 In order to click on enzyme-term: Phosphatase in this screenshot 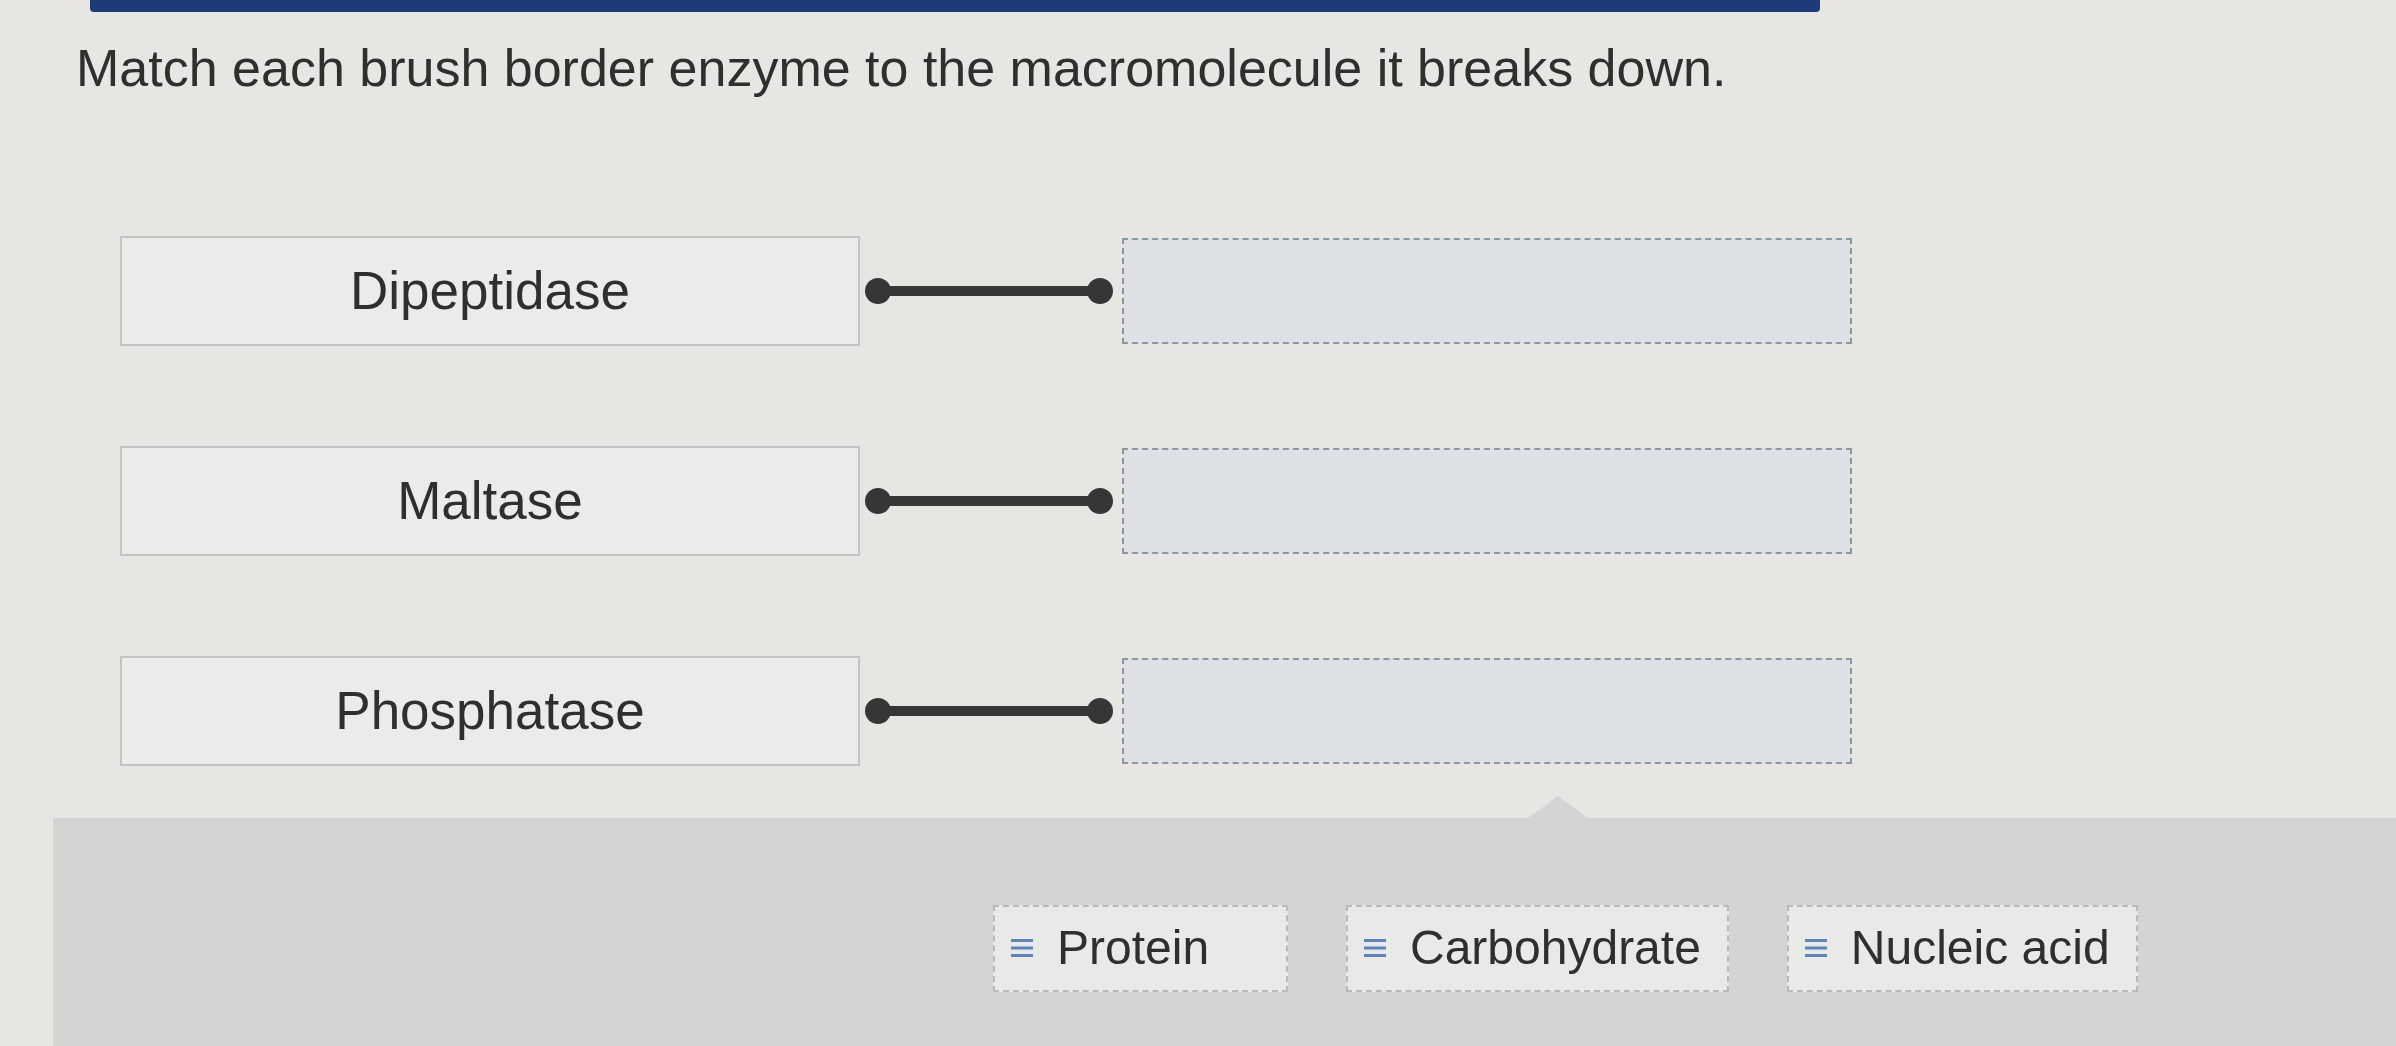, I will do `click(490, 711)`.